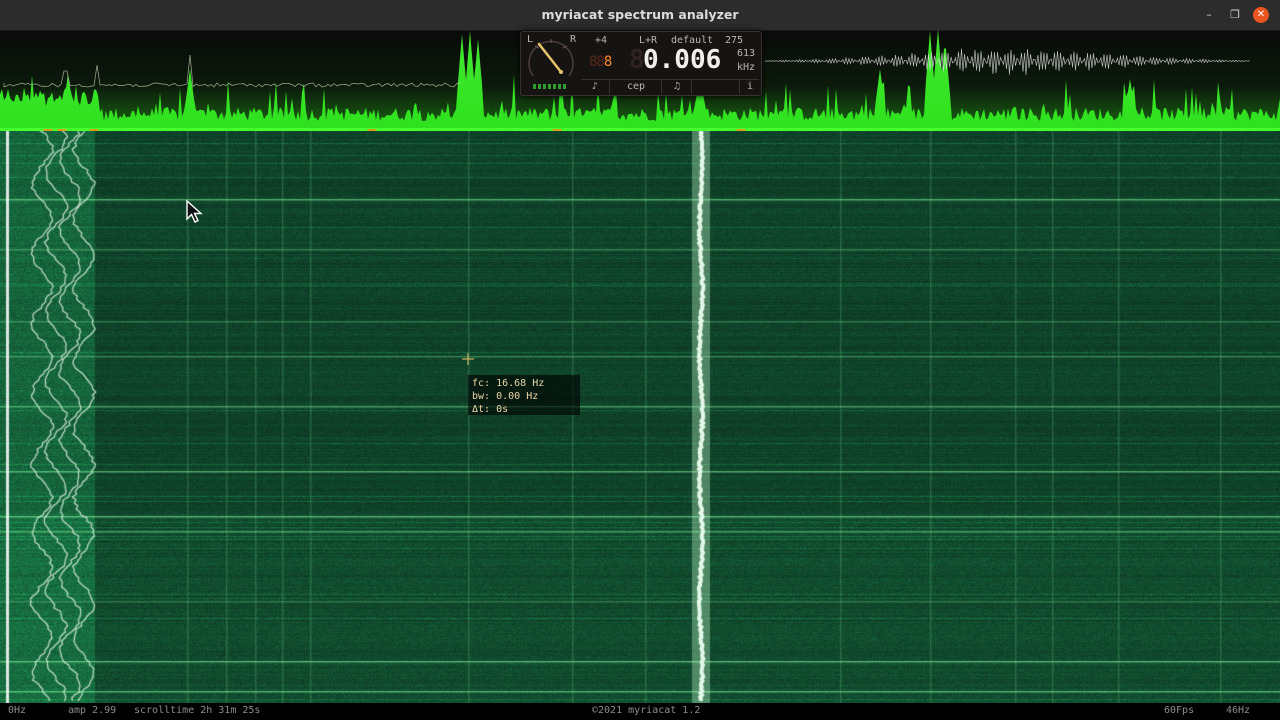  What do you see at coordinates (530, 39) in the screenshot?
I see `left-channel-label: L` at bounding box center [530, 39].